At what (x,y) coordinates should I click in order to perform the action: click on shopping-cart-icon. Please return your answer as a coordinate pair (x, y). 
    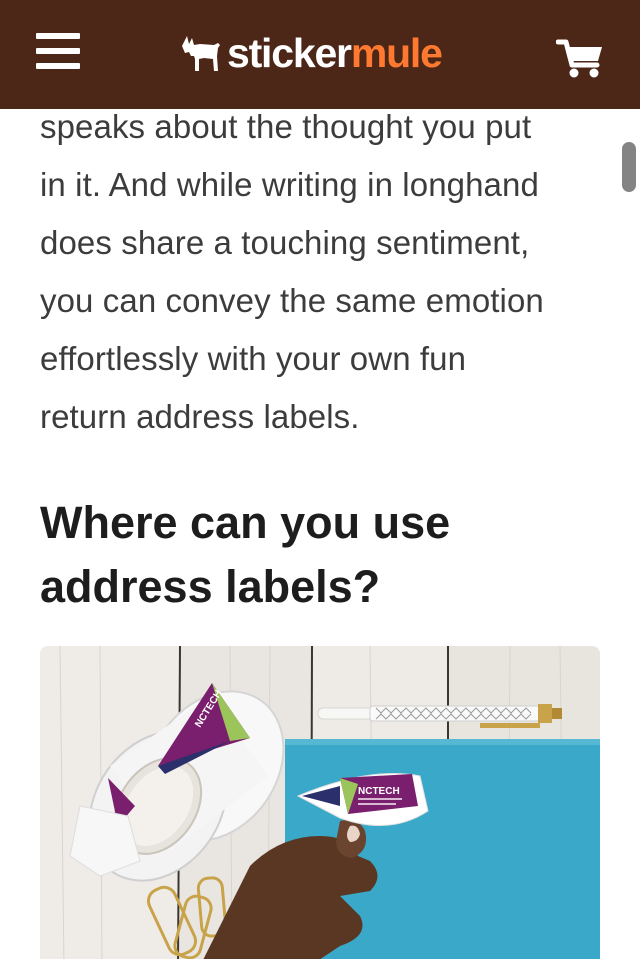
    Looking at the image, I should click on (579, 58).